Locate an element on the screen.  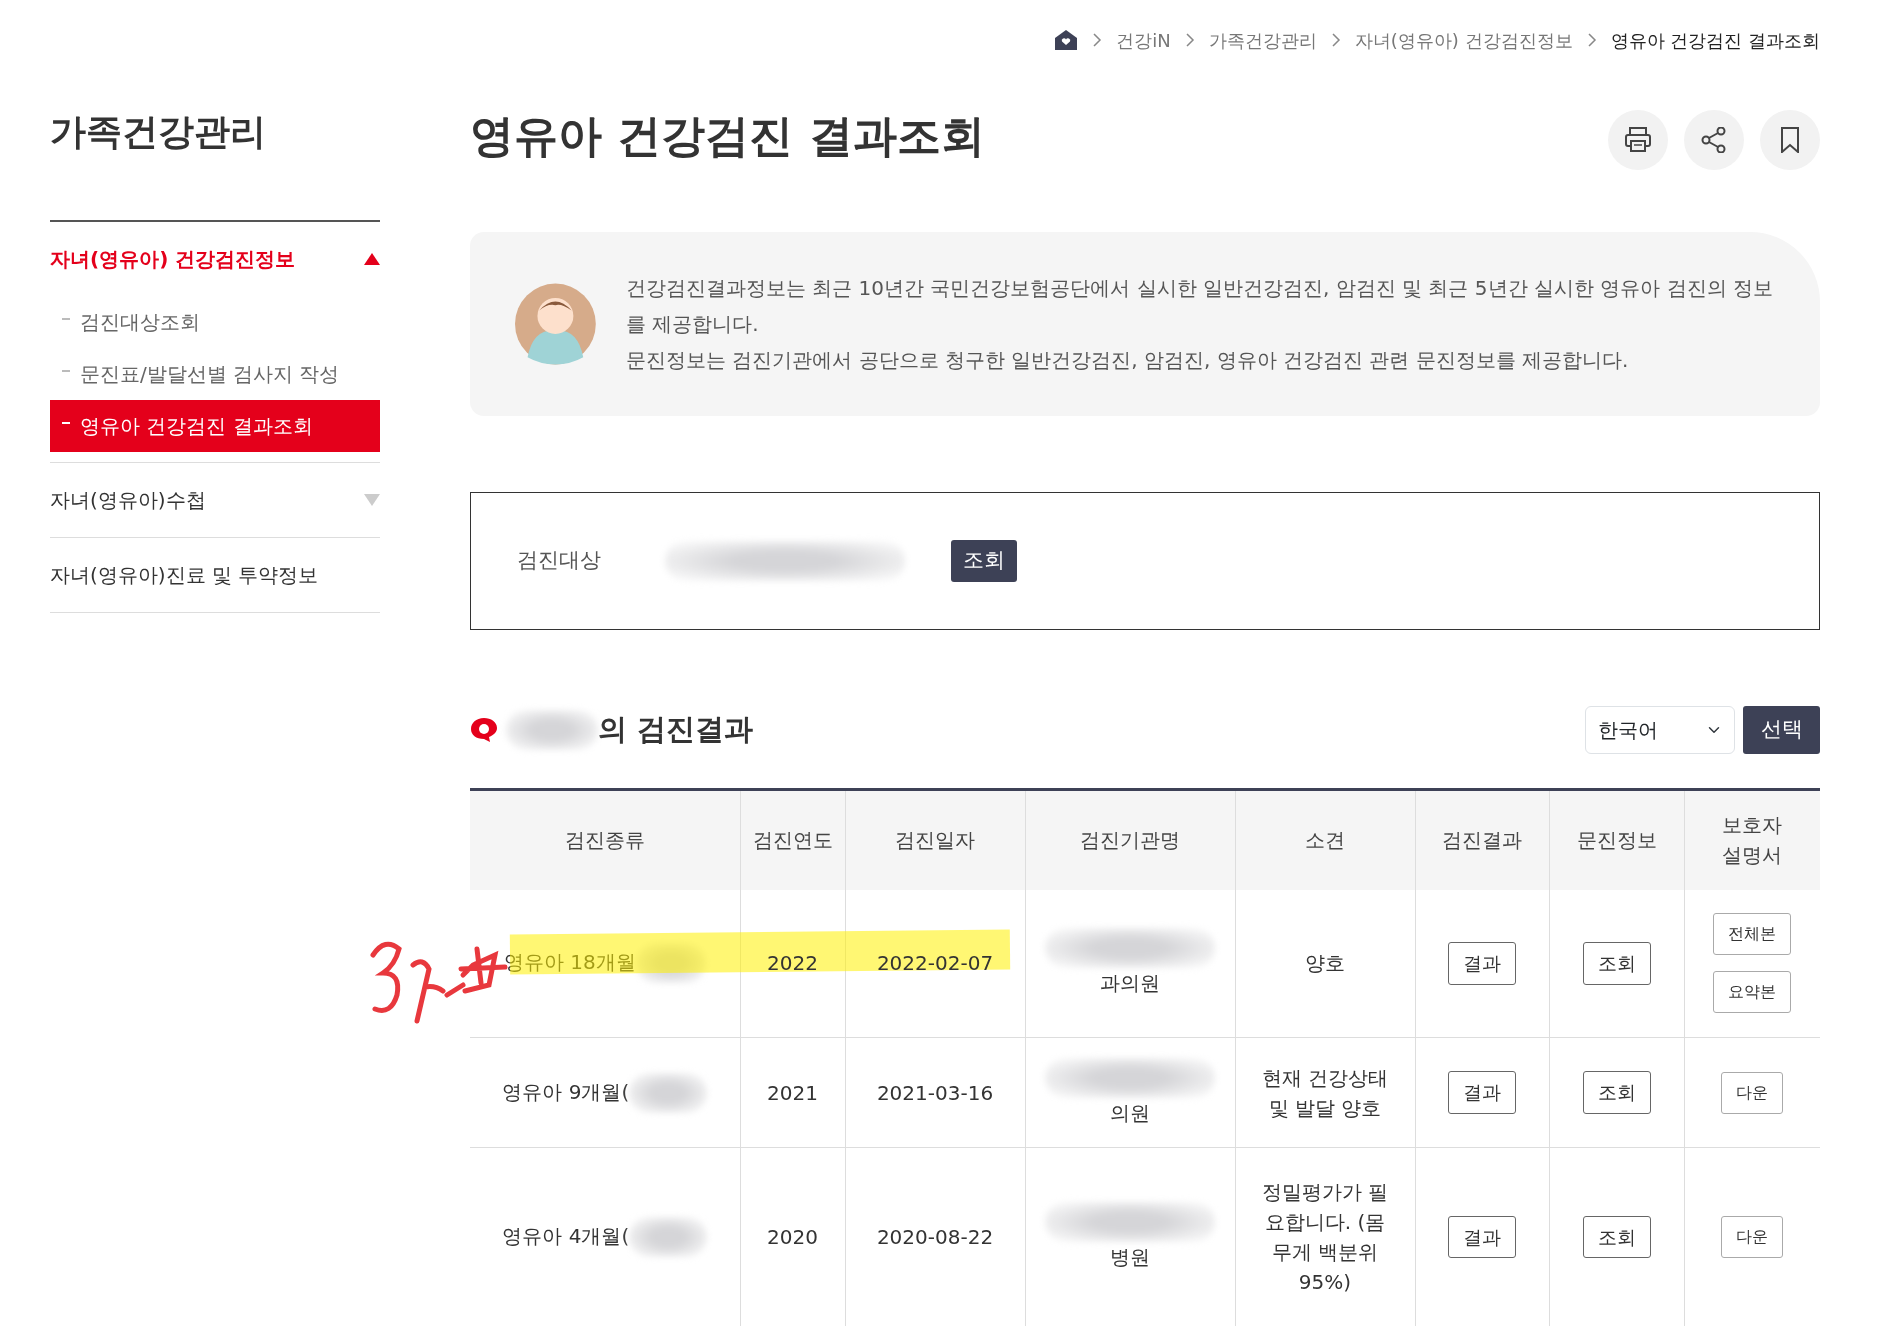
sidebar-subitem: 문진표/발달선별 검사지 작성 is located at coordinates (215, 374).